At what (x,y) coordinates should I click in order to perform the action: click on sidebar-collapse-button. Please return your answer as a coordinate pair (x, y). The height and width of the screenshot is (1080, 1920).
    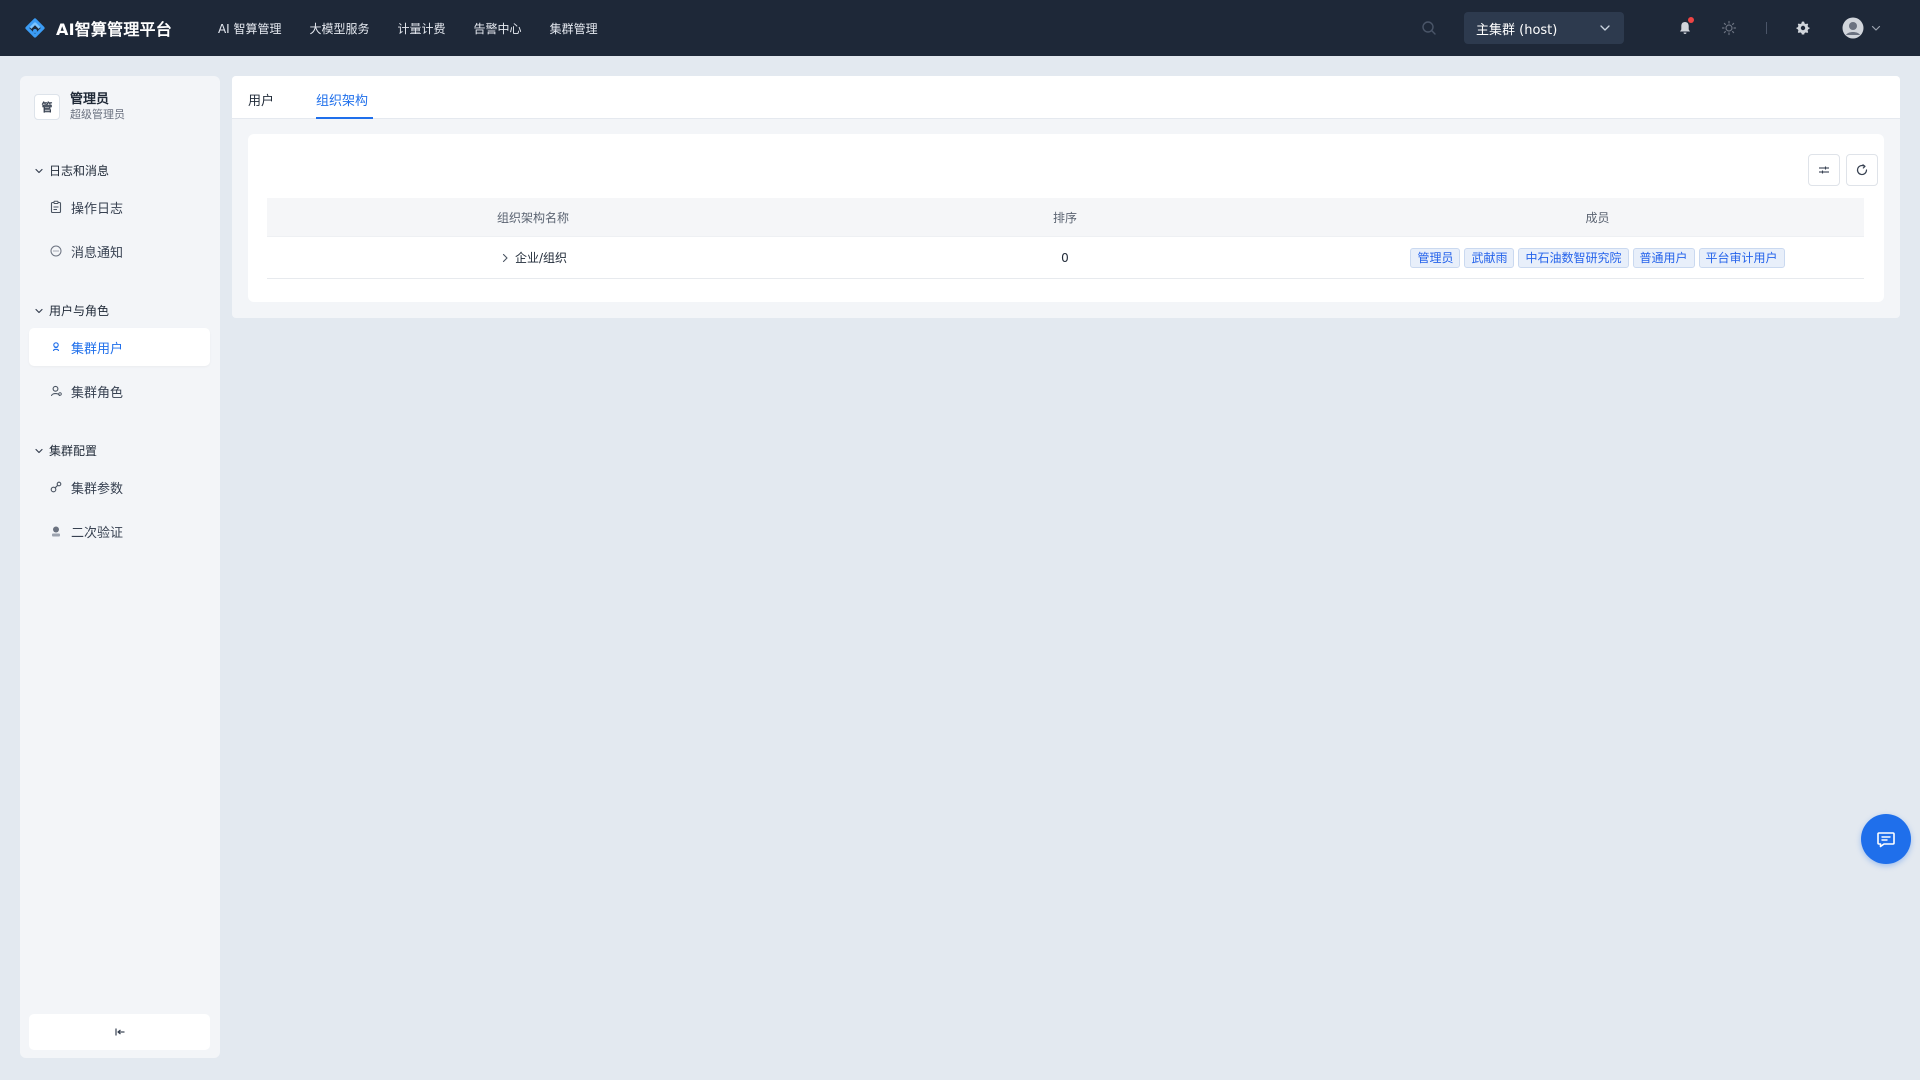
    Looking at the image, I should click on (119, 1032).